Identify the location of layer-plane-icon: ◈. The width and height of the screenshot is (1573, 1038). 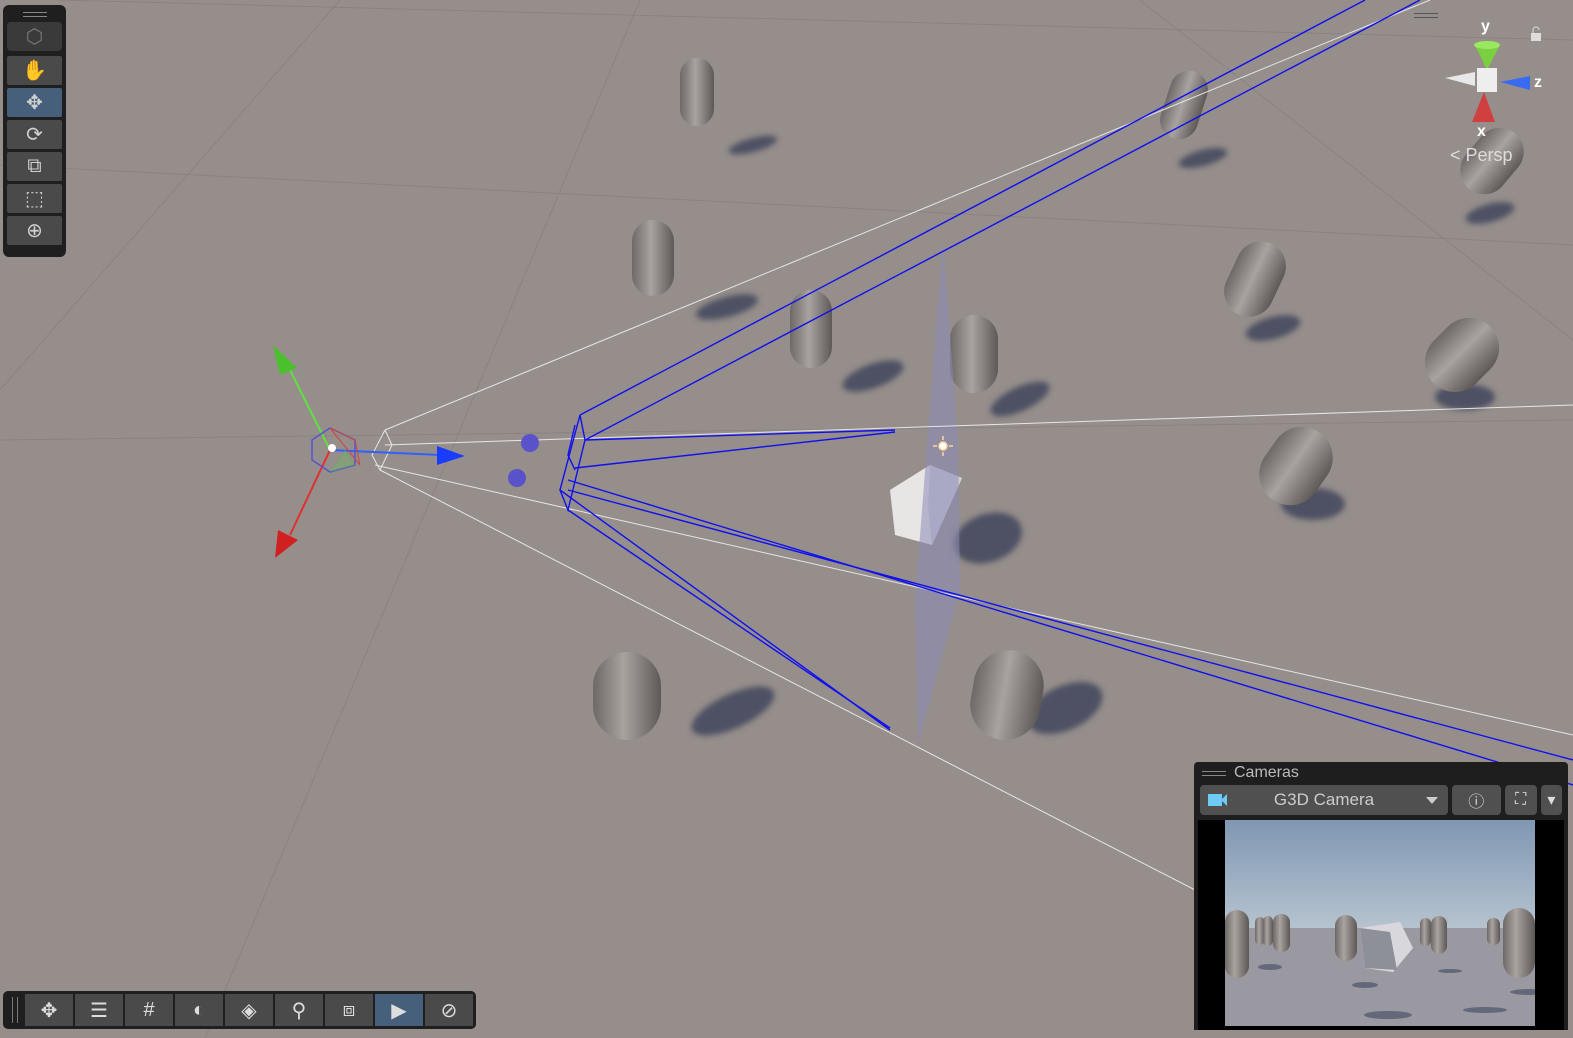
(249, 1010).